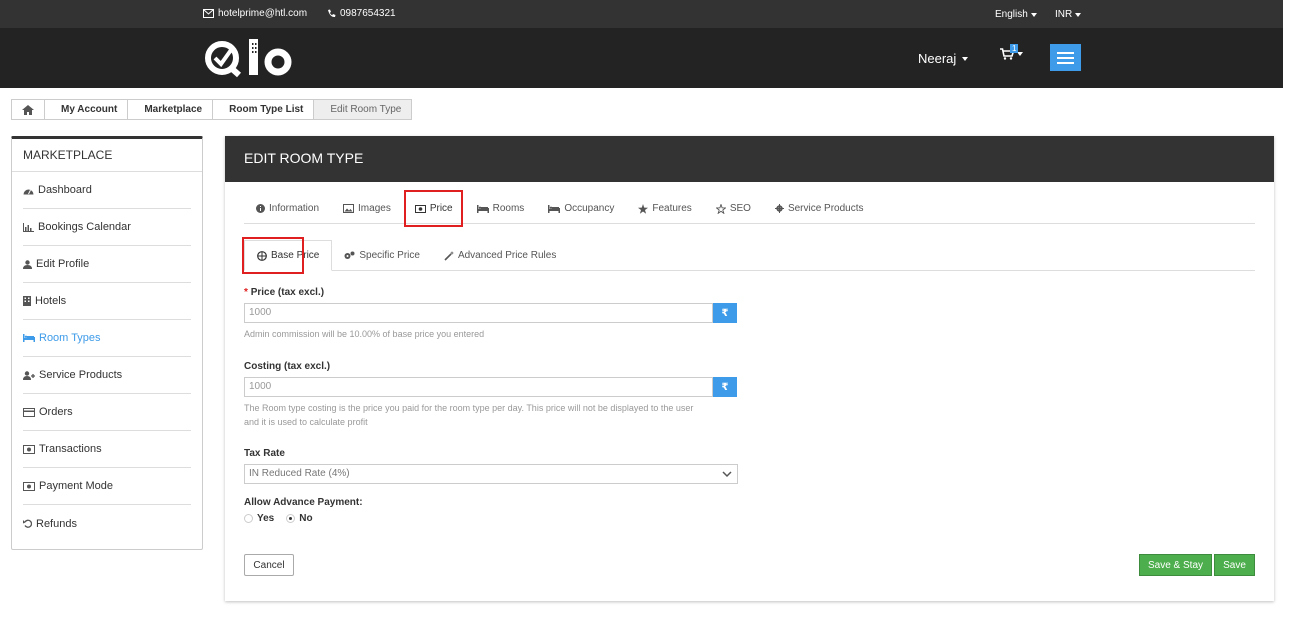 The image size is (1289, 628). I want to click on currency-selector: INR, so click(1068, 14).